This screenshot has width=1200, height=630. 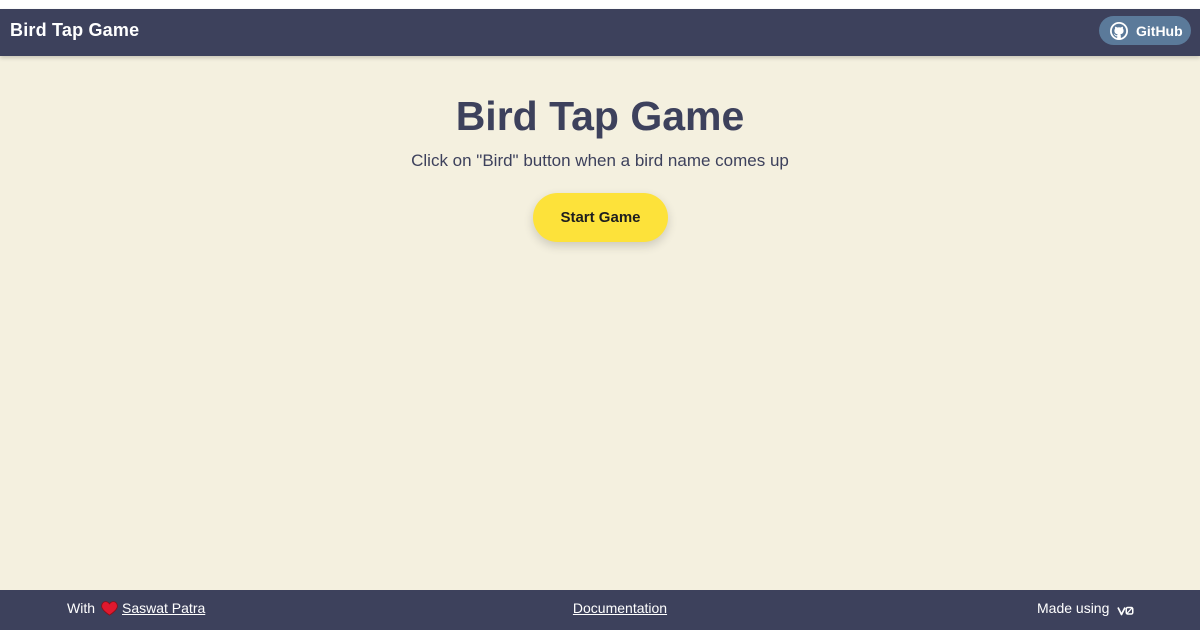 I want to click on footer-docs: Documentation, so click(x=600, y=608).